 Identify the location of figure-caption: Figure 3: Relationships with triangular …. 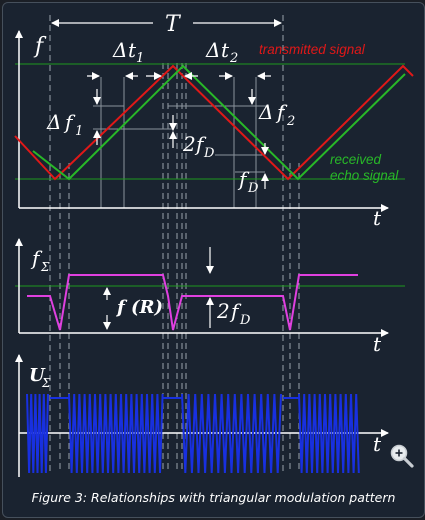
(213, 497).